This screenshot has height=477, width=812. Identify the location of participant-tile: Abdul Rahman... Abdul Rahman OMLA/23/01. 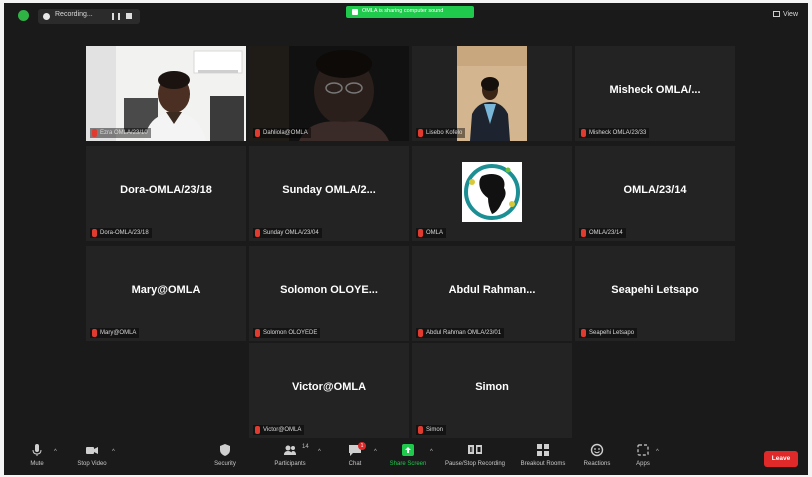
(492, 293).